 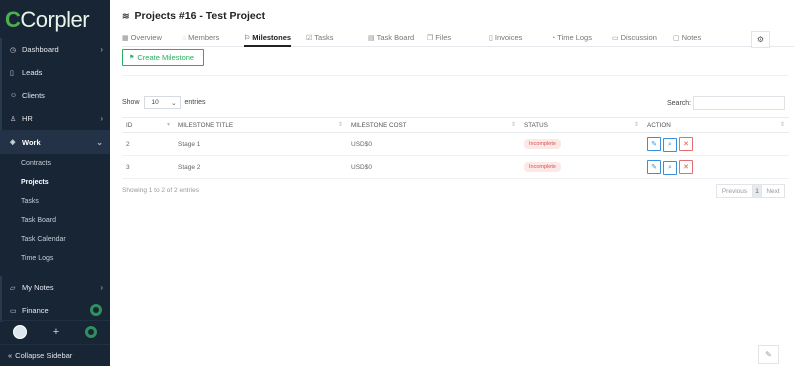 What do you see at coordinates (33, 95) in the screenshot?
I see `sidebar-item-label: Clients` at bounding box center [33, 95].